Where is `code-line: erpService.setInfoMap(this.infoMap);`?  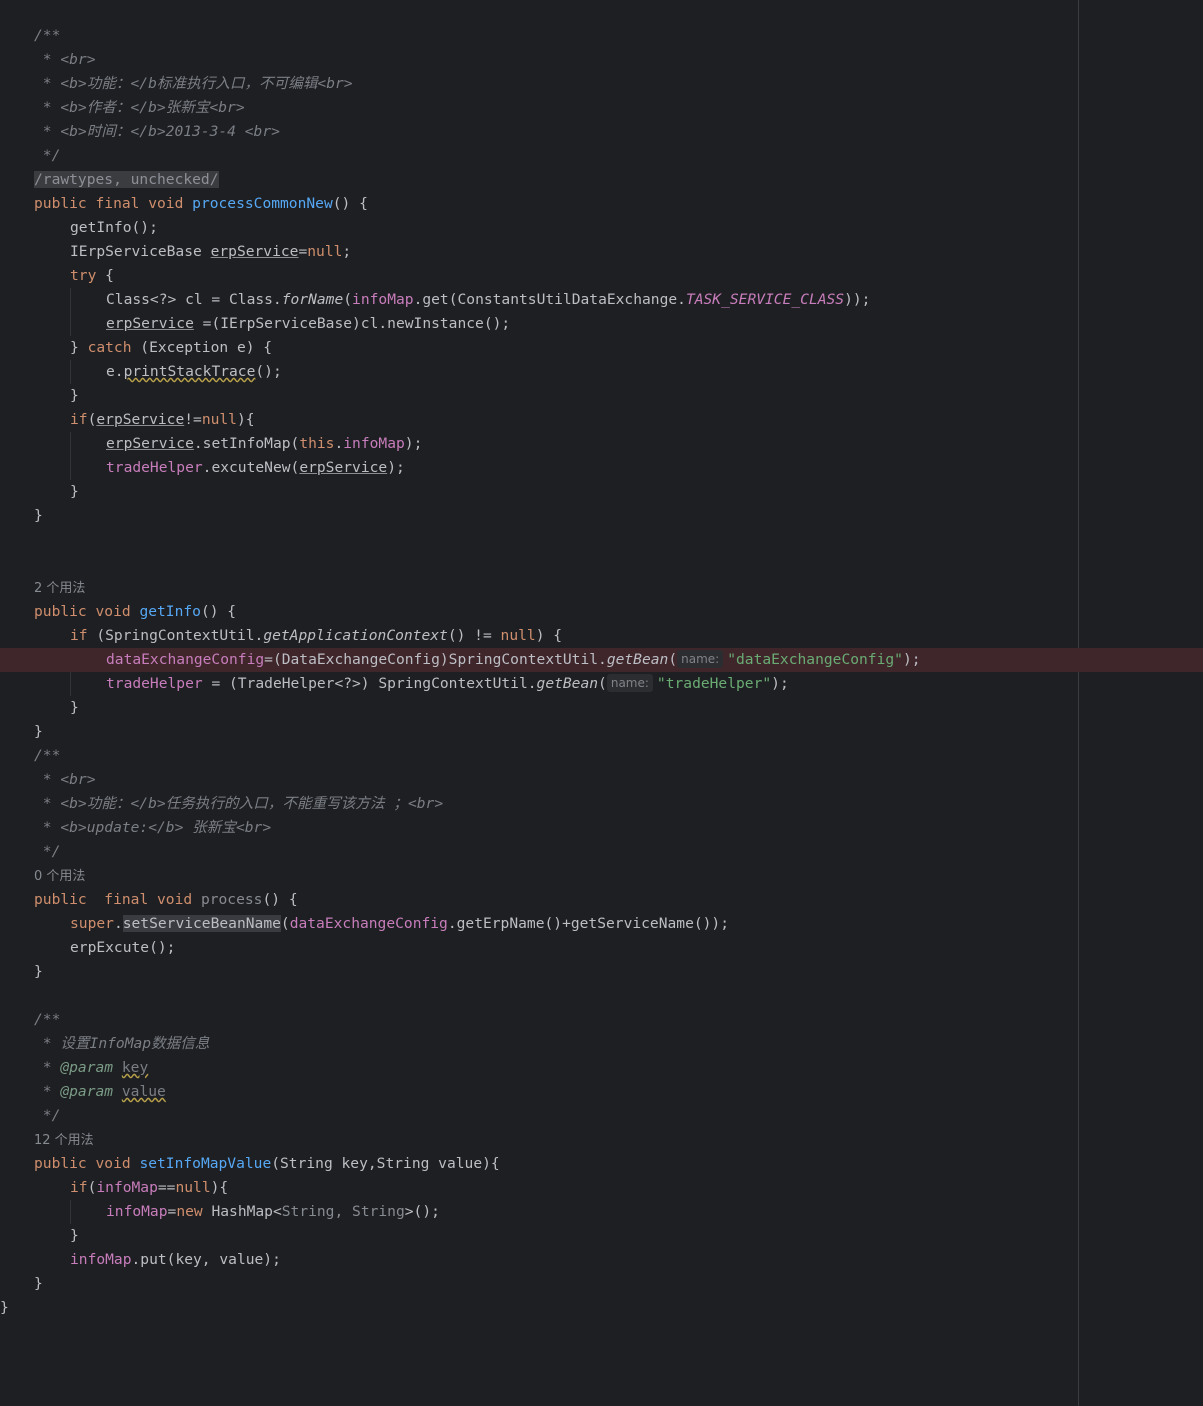
code-line: erpService.setInfoMap(this.infoMap); is located at coordinates (601, 444).